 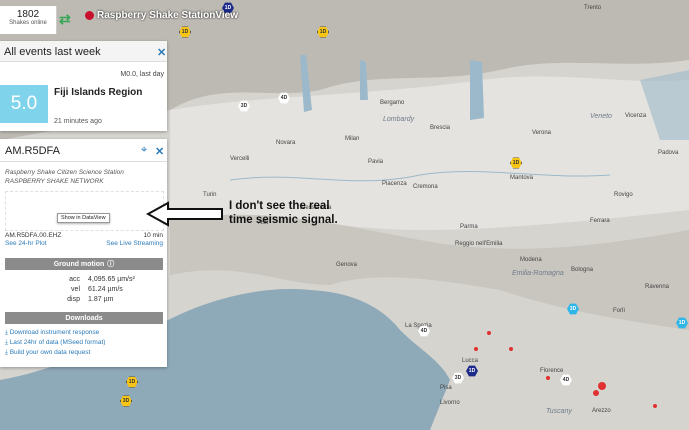 What do you see at coordinates (33, 151) in the screenshot?
I see `station-title: AM.R5DFA` at bounding box center [33, 151].